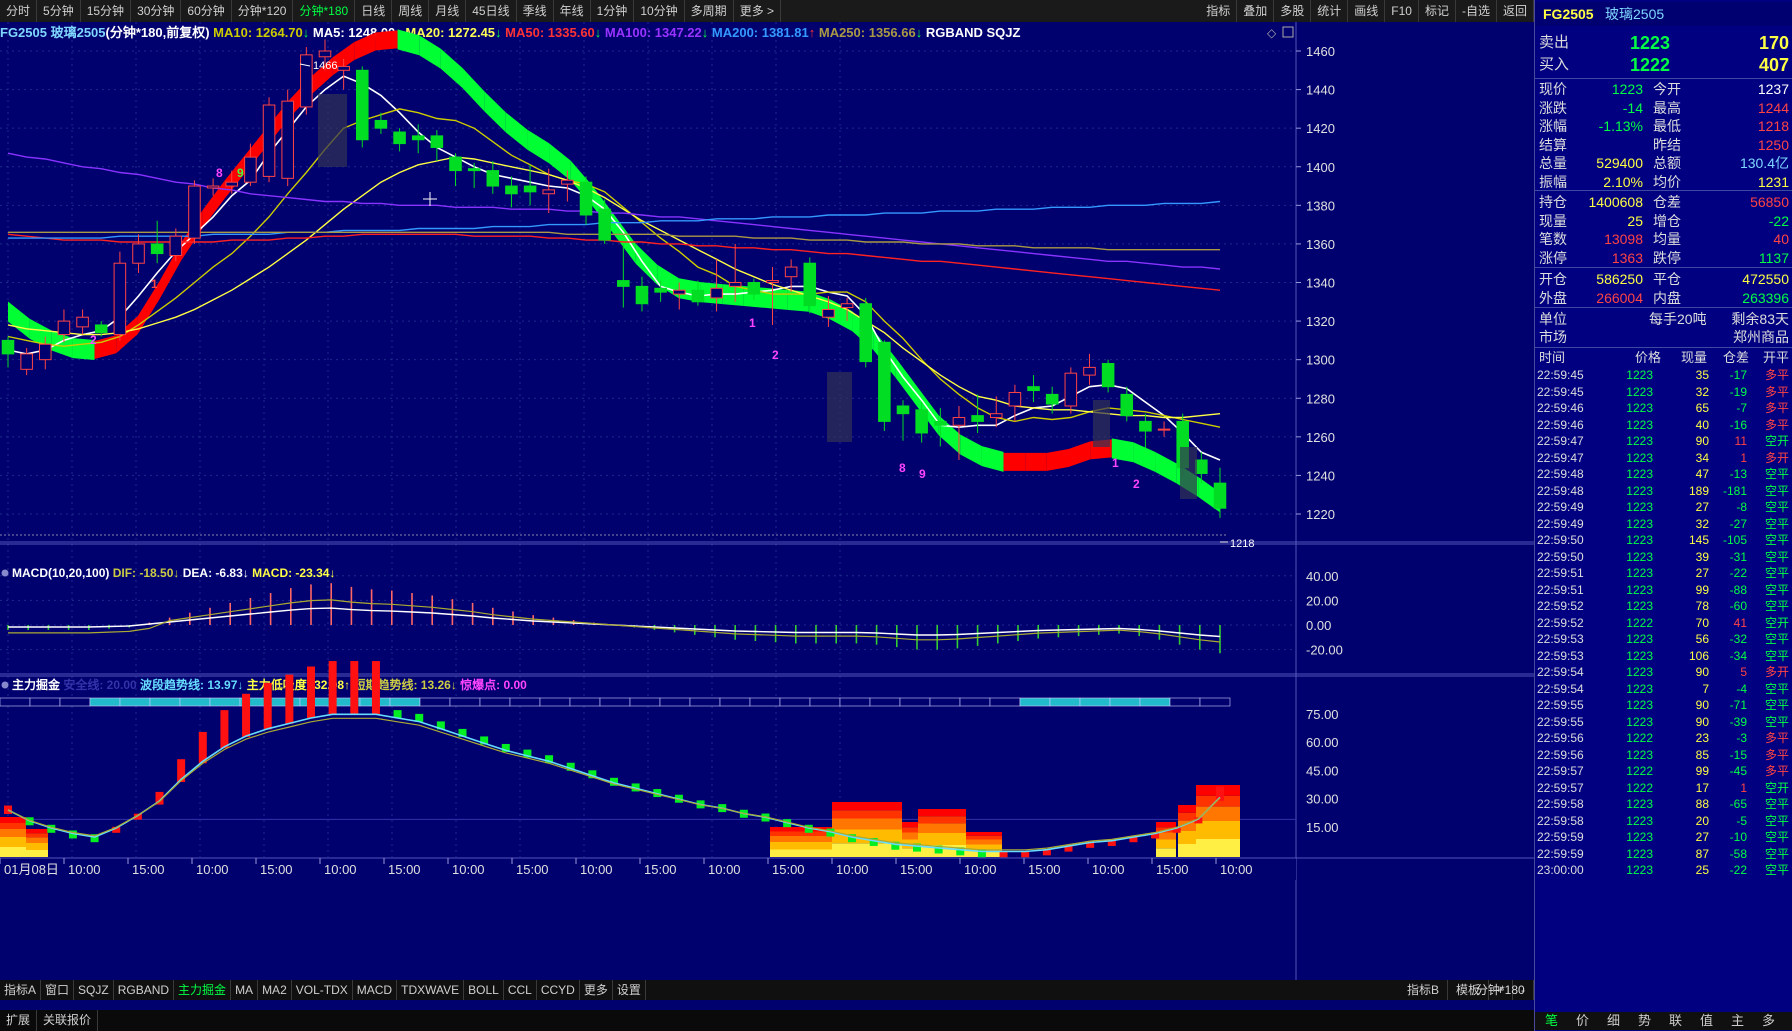 Image resolution: width=1792 pixels, height=1031 pixels. What do you see at coordinates (1320, 475) in the screenshot?
I see `price-tick: 1240` at bounding box center [1320, 475].